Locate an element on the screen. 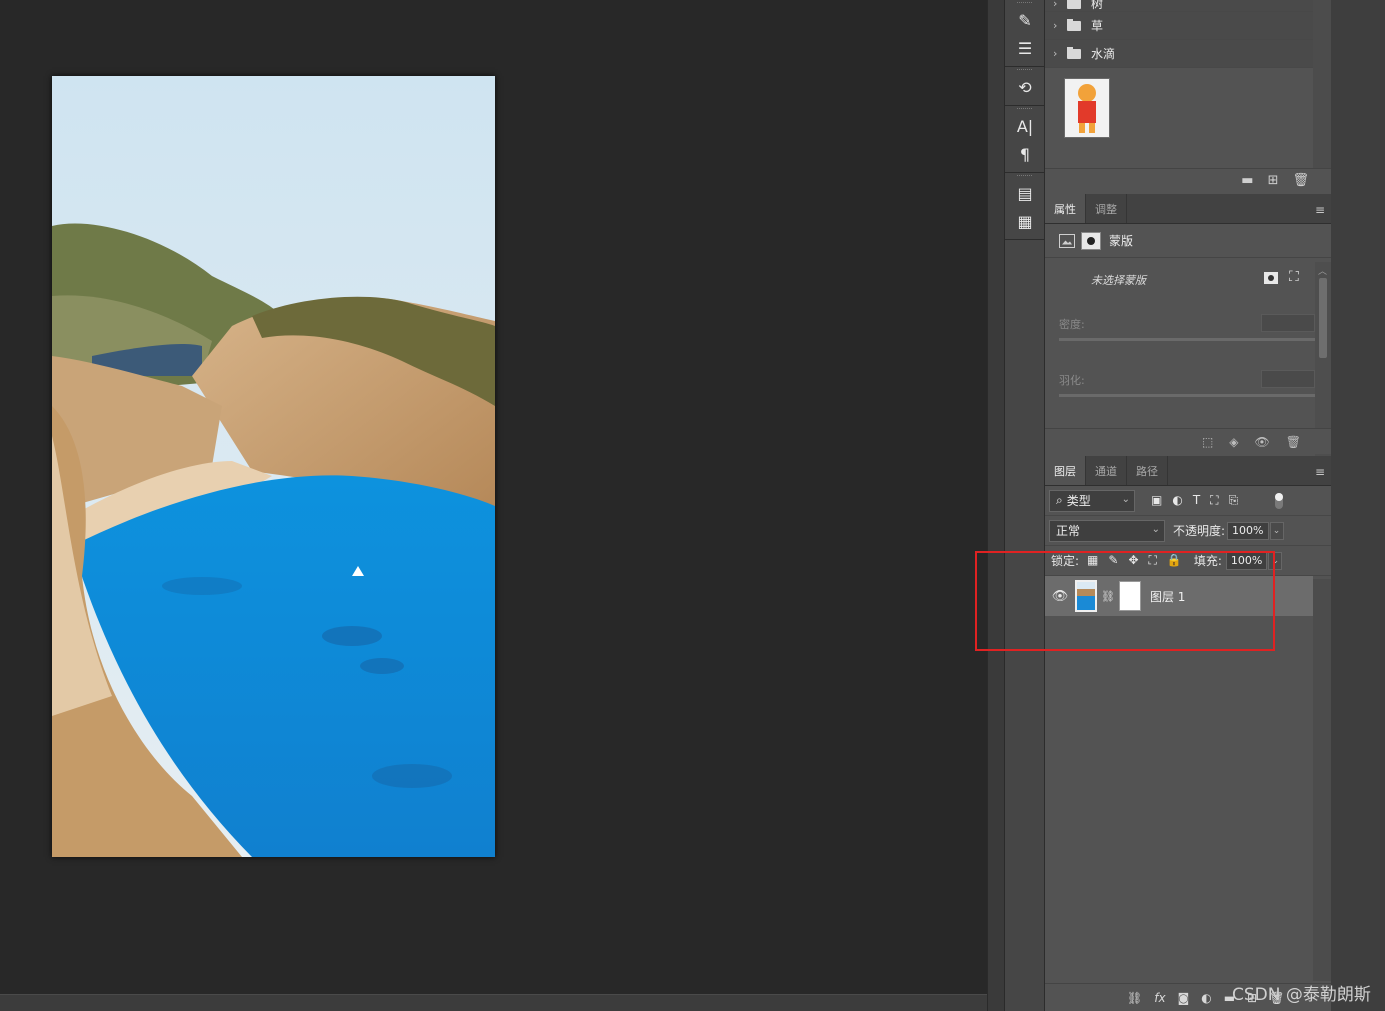 Image resolution: width=1385 pixels, height=1011 pixels. density-slider-row: 密度: is located at coordinates (1188, 330).